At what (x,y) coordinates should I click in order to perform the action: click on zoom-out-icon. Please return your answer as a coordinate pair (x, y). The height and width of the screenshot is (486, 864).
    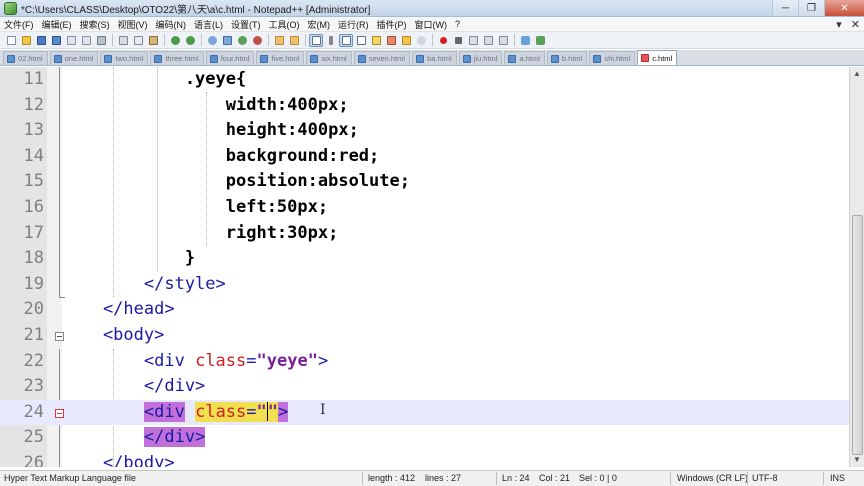
    Looking at the image, I should click on (257, 40).